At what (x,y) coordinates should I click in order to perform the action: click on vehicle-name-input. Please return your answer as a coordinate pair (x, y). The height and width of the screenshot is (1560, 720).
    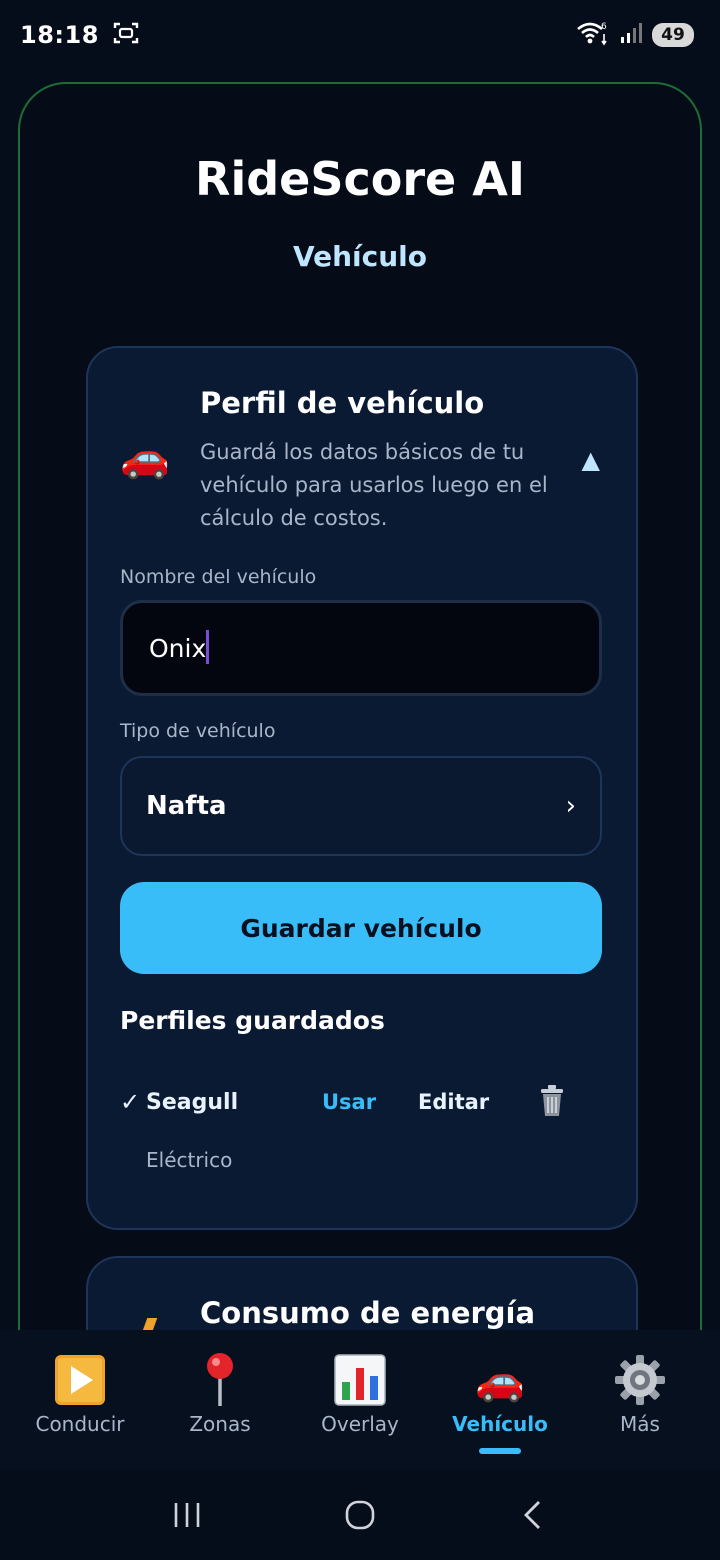
    Looking at the image, I should click on (361, 648).